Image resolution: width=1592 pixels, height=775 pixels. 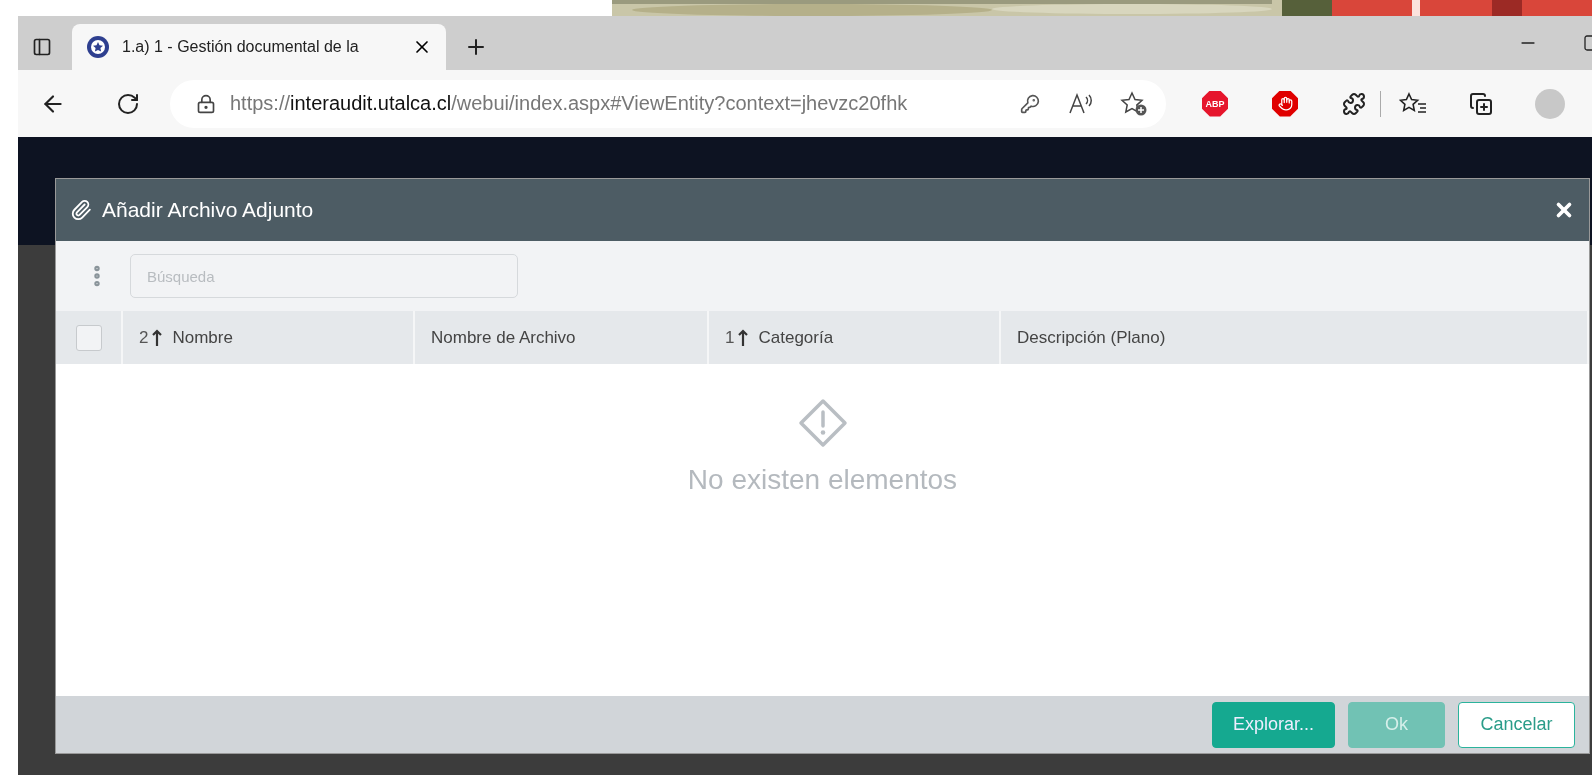 I want to click on sort-rank: 2, so click(x=144, y=337).